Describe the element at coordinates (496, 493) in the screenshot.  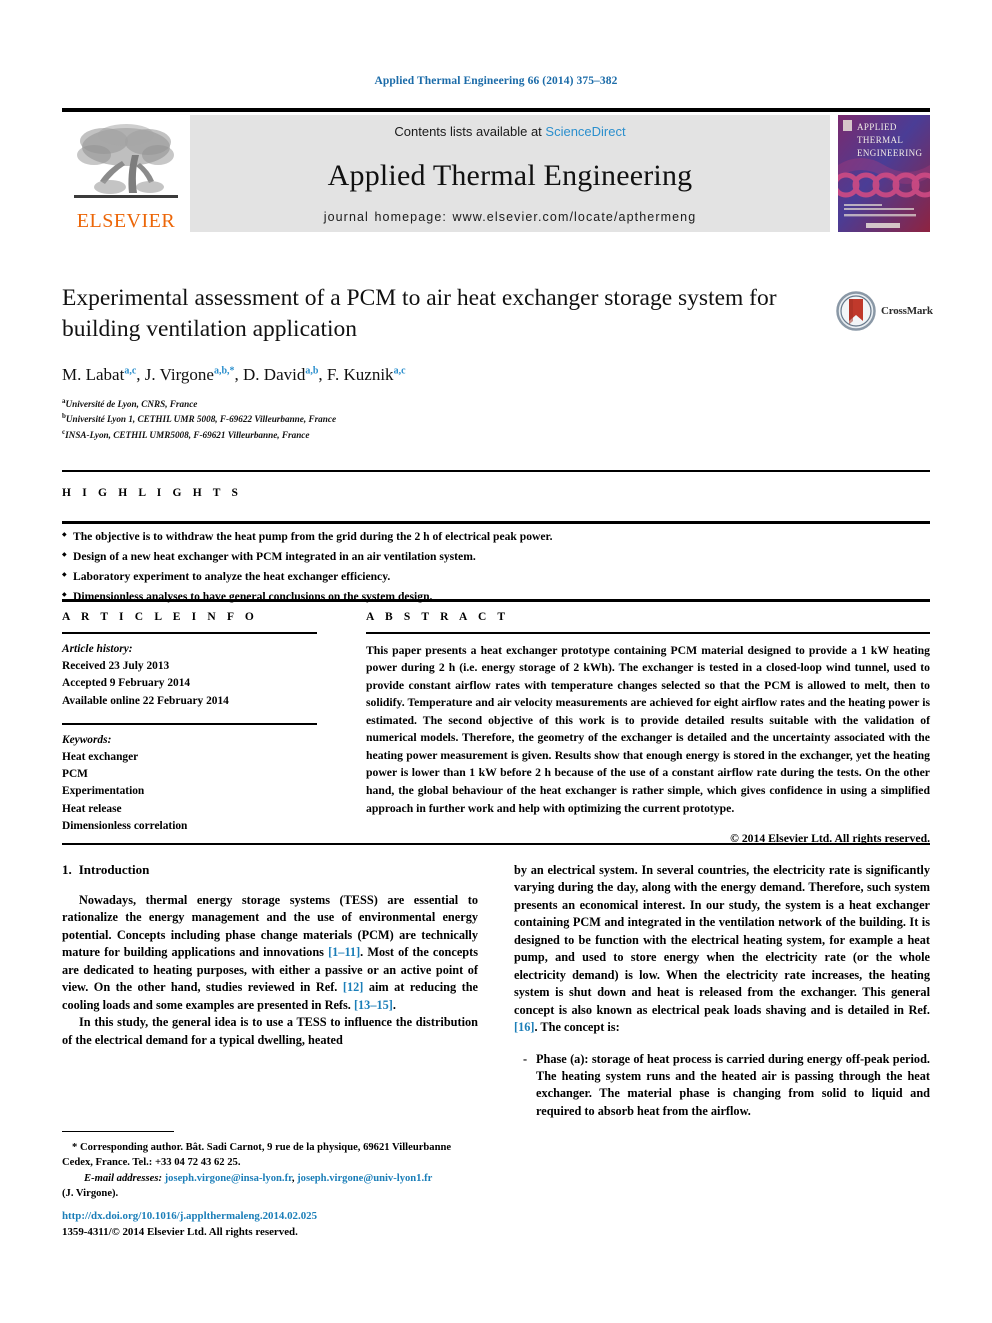
I see `highlights-section: H I G H L I G H T S` at that location.